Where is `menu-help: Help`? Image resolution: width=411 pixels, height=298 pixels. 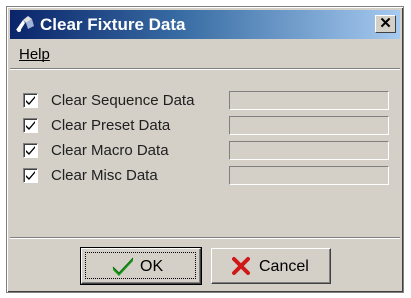
menu-help: Help is located at coordinates (34, 55).